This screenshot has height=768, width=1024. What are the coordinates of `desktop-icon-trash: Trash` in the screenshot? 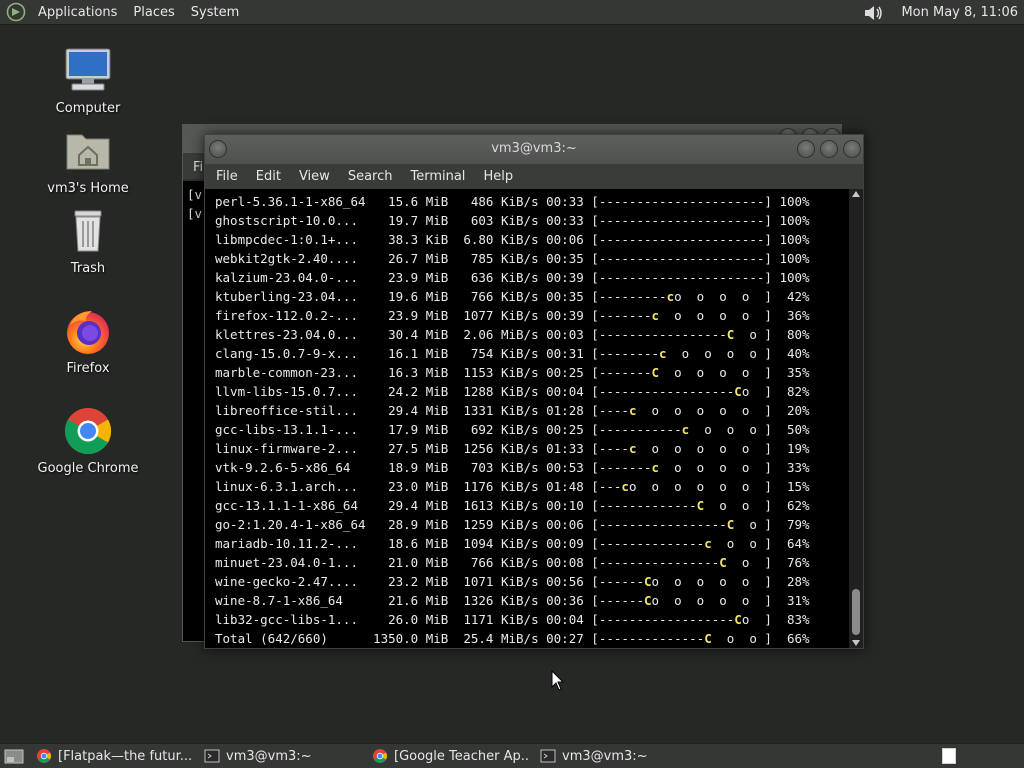 It's located at (88, 240).